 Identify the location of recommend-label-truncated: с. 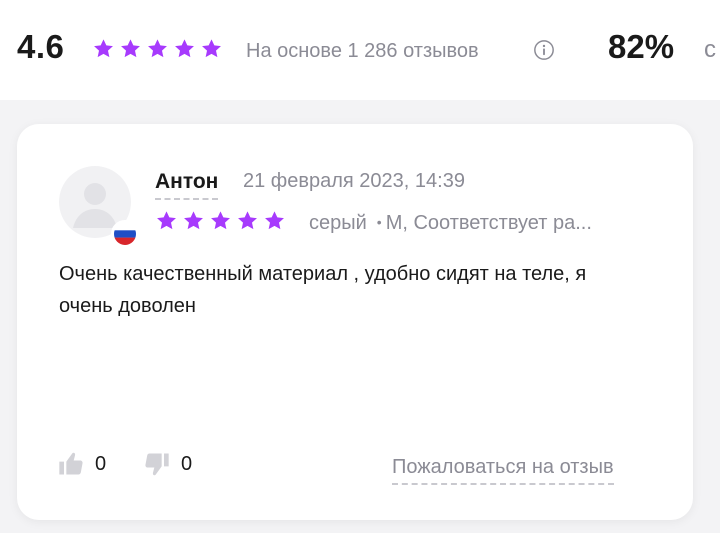
(710, 49).